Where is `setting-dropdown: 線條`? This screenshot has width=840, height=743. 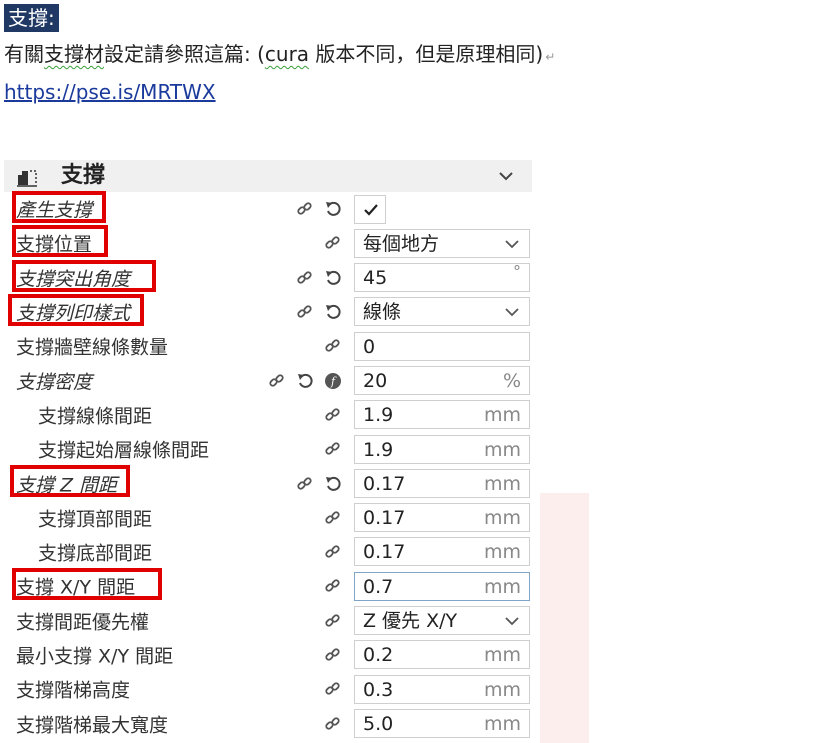 setting-dropdown: 線條 is located at coordinates (442, 312).